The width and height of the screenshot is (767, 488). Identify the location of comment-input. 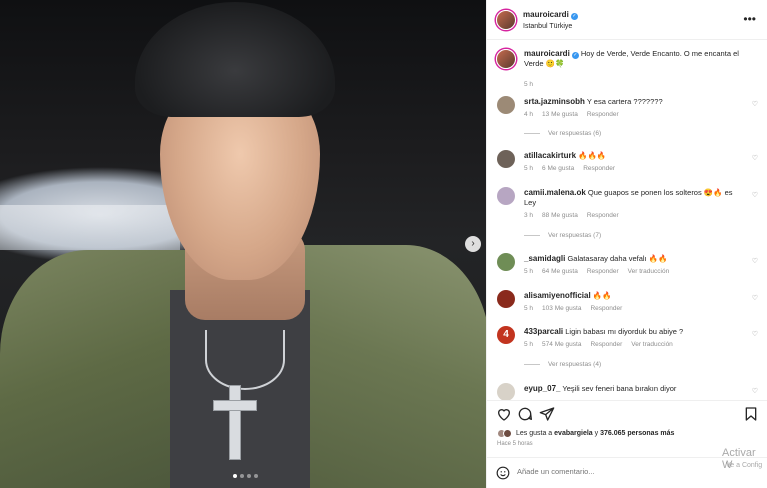
(617, 471).